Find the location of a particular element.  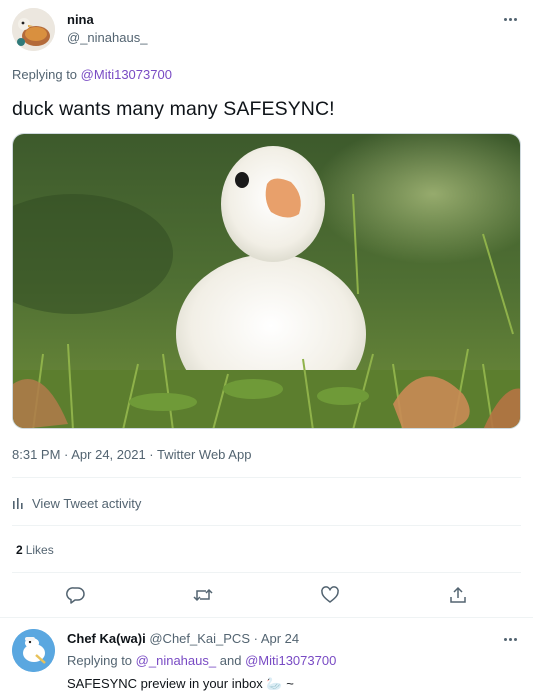

reply-button is located at coordinates (76, 595).